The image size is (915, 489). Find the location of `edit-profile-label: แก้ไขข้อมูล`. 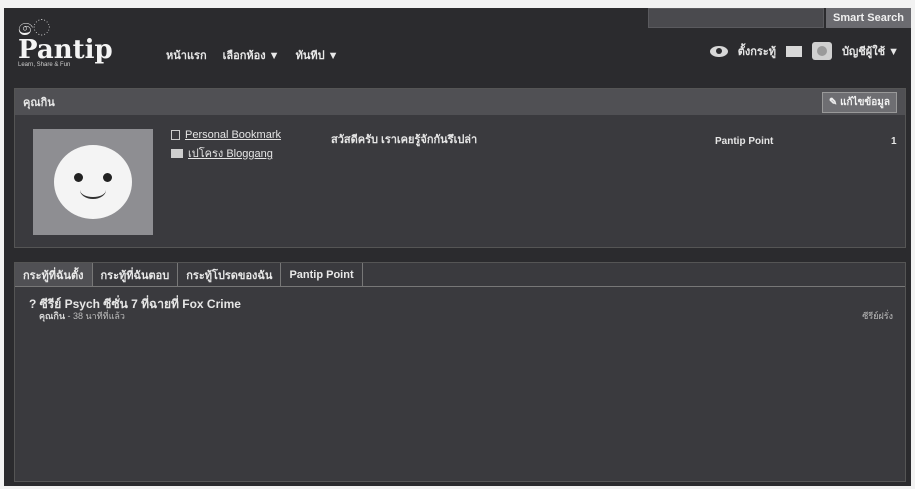

edit-profile-label: แก้ไขข้อมูล is located at coordinates (865, 102).